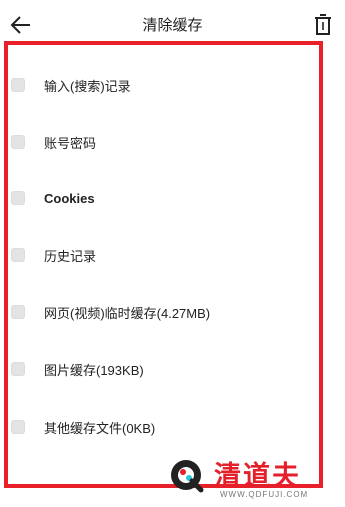 The image size is (345, 507). I want to click on watermark-url: WWW.QDFUJI.COM, so click(264, 494).